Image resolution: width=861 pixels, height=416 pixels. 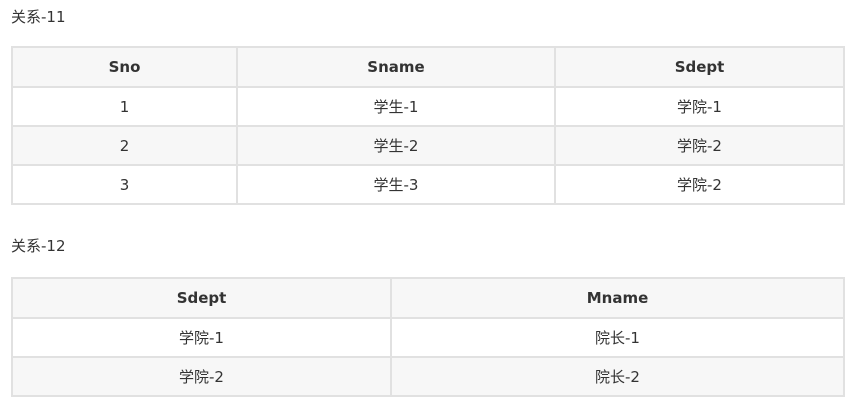 I want to click on table-cell: 1, so click(x=124, y=106).